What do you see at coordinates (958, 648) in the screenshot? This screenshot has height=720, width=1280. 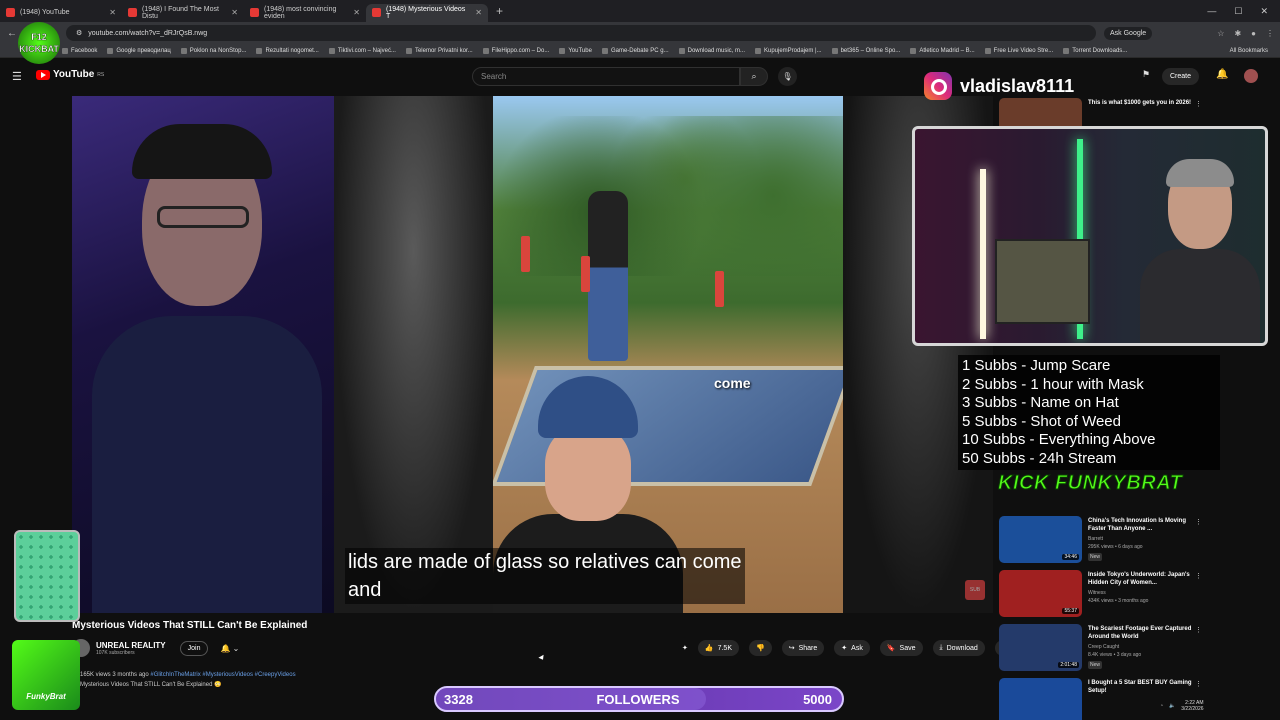 I see `download-button: ⤓ Download` at bounding box center [958, 648].